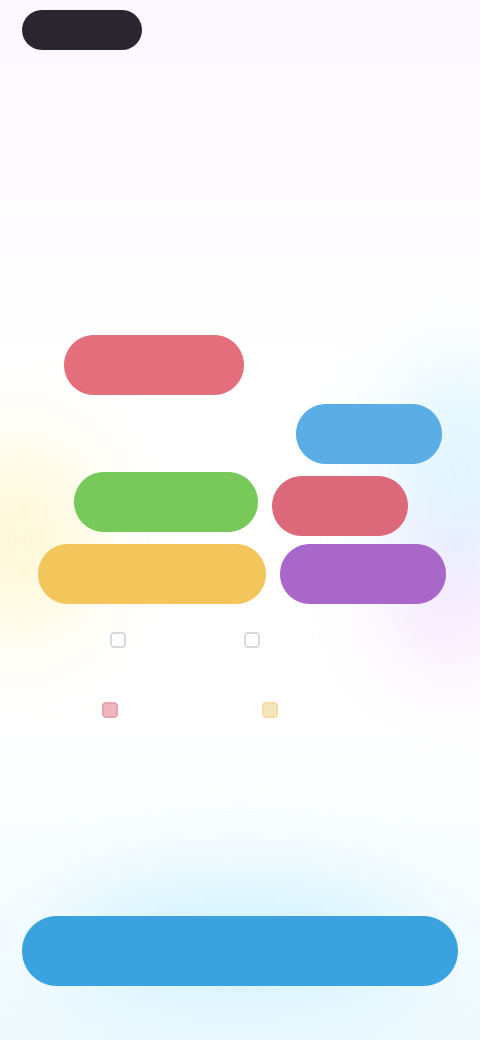 The image size is (480, 1040). Describe the element at coordinates (363, 574) in the screenshot. I see `tag-chip-purple` at that location.